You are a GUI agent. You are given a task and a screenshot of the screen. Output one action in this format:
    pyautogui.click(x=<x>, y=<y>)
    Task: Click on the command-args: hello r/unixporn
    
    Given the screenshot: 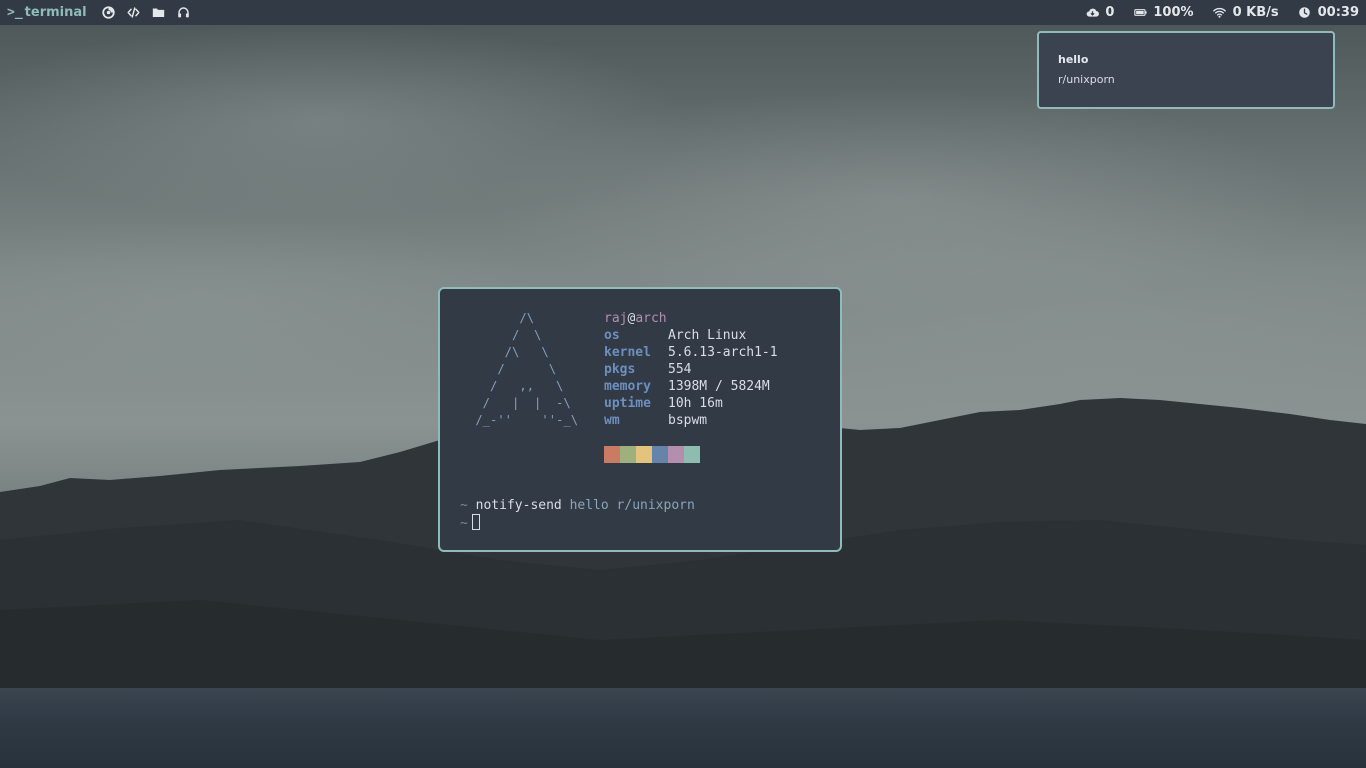 What is the action you would take?
    pyautogui.click(x=632, y=505)
    